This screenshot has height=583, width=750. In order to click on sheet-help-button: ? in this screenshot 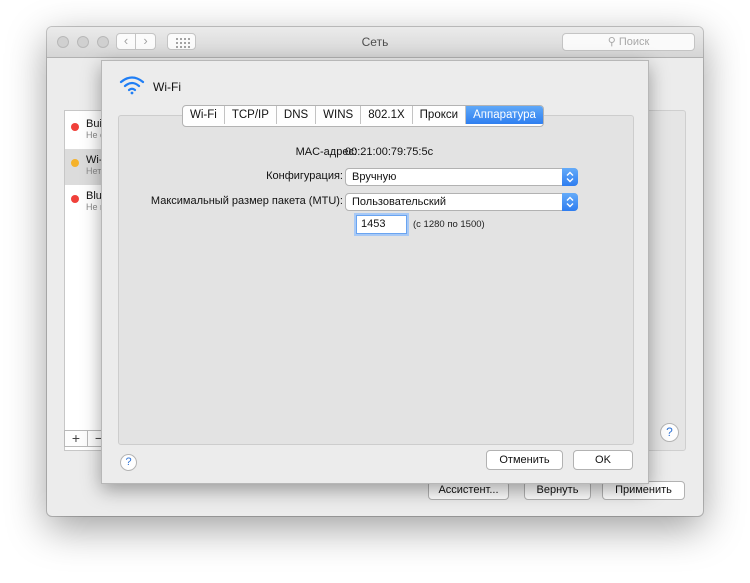, I will do `click(128, 462)`.